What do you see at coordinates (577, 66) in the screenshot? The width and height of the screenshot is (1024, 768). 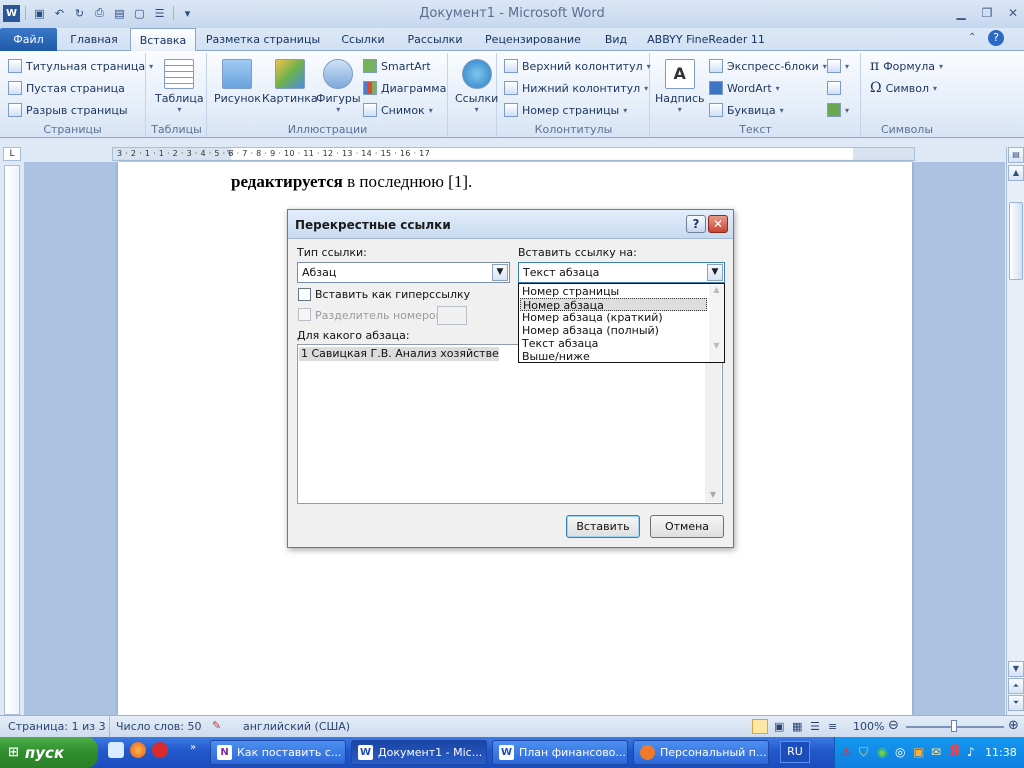 I see `header-button: Верхний колонтитул ▾` at bounding box center [577, 66].